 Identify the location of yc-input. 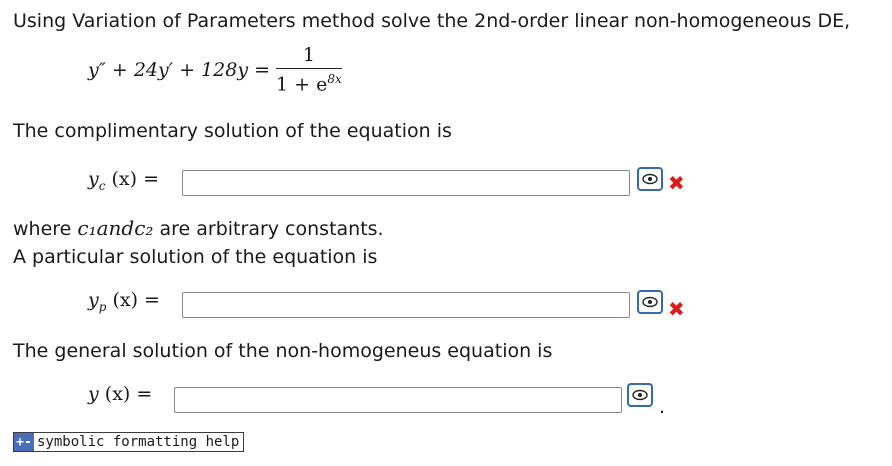
(406, 183).